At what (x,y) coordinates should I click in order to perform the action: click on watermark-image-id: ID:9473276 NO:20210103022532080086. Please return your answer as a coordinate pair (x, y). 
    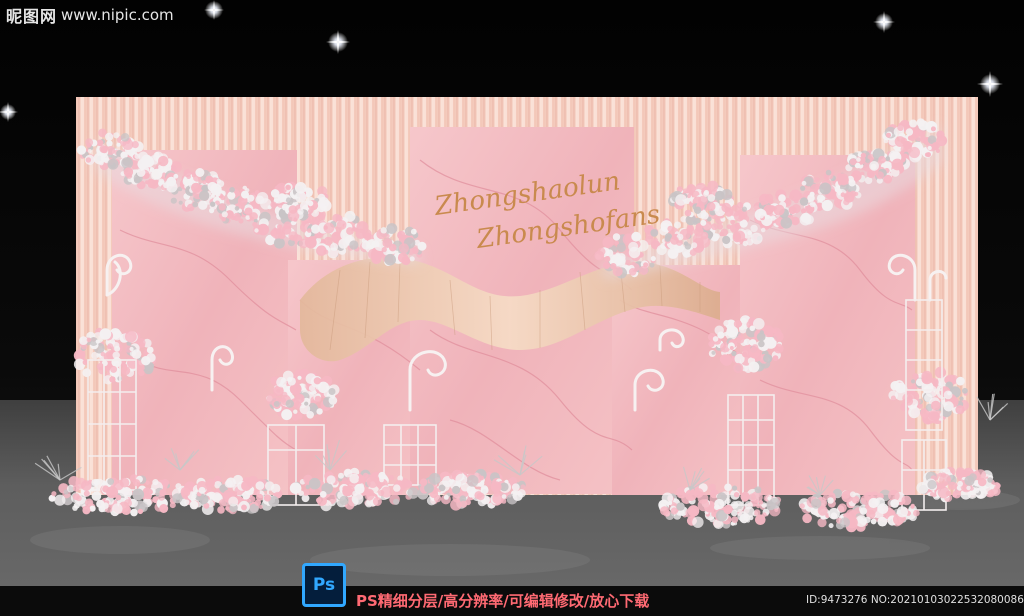
    Looking at the image, I should click on (915, 600).